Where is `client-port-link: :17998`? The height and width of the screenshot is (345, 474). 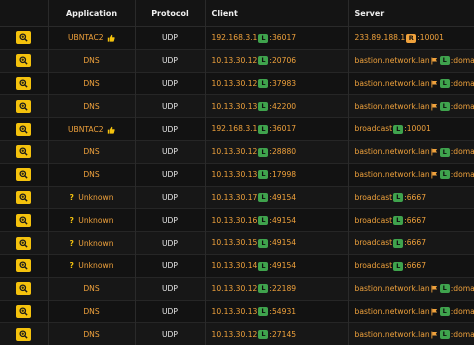 client-port-link: :17998 is located at coordinates (282, 174).